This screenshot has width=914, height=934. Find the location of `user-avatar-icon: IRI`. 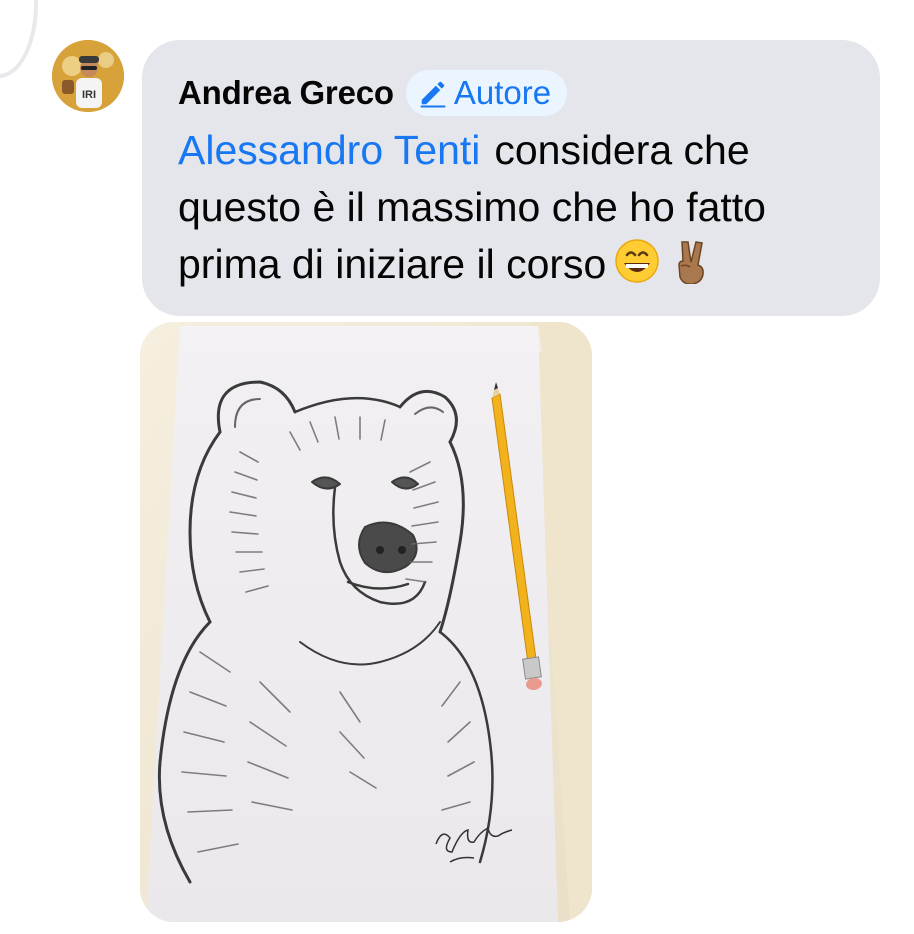

user-avatar-icon: IRI is located at coordinates (88, 76).